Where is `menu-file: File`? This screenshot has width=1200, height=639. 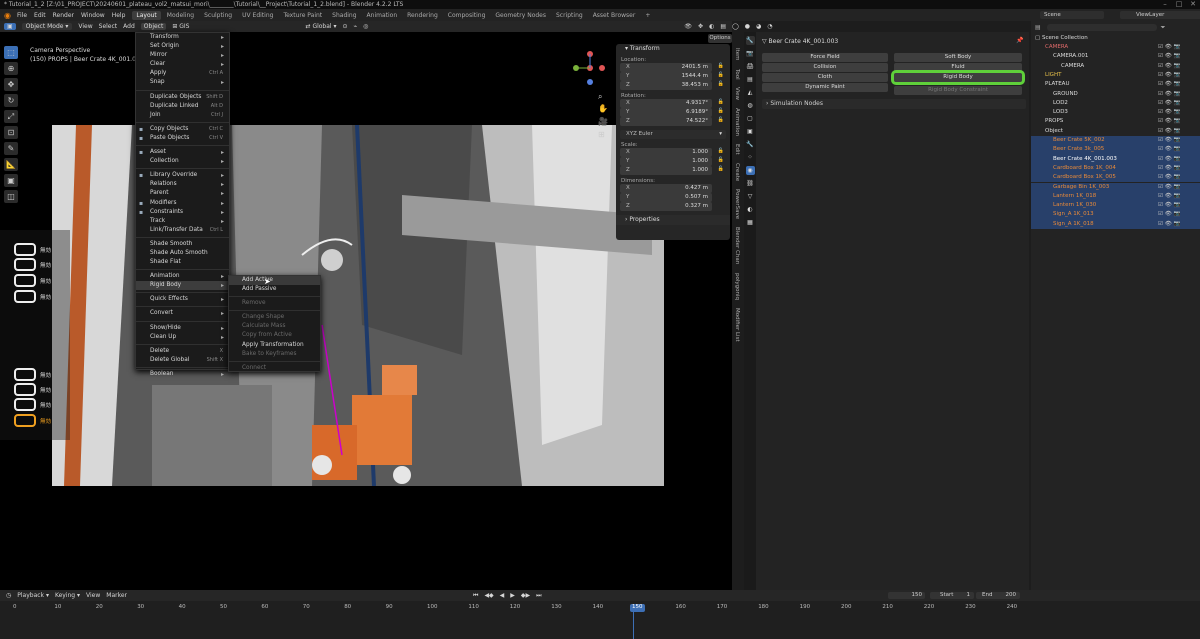
menu-file: File is located at coordinates (22, 15).